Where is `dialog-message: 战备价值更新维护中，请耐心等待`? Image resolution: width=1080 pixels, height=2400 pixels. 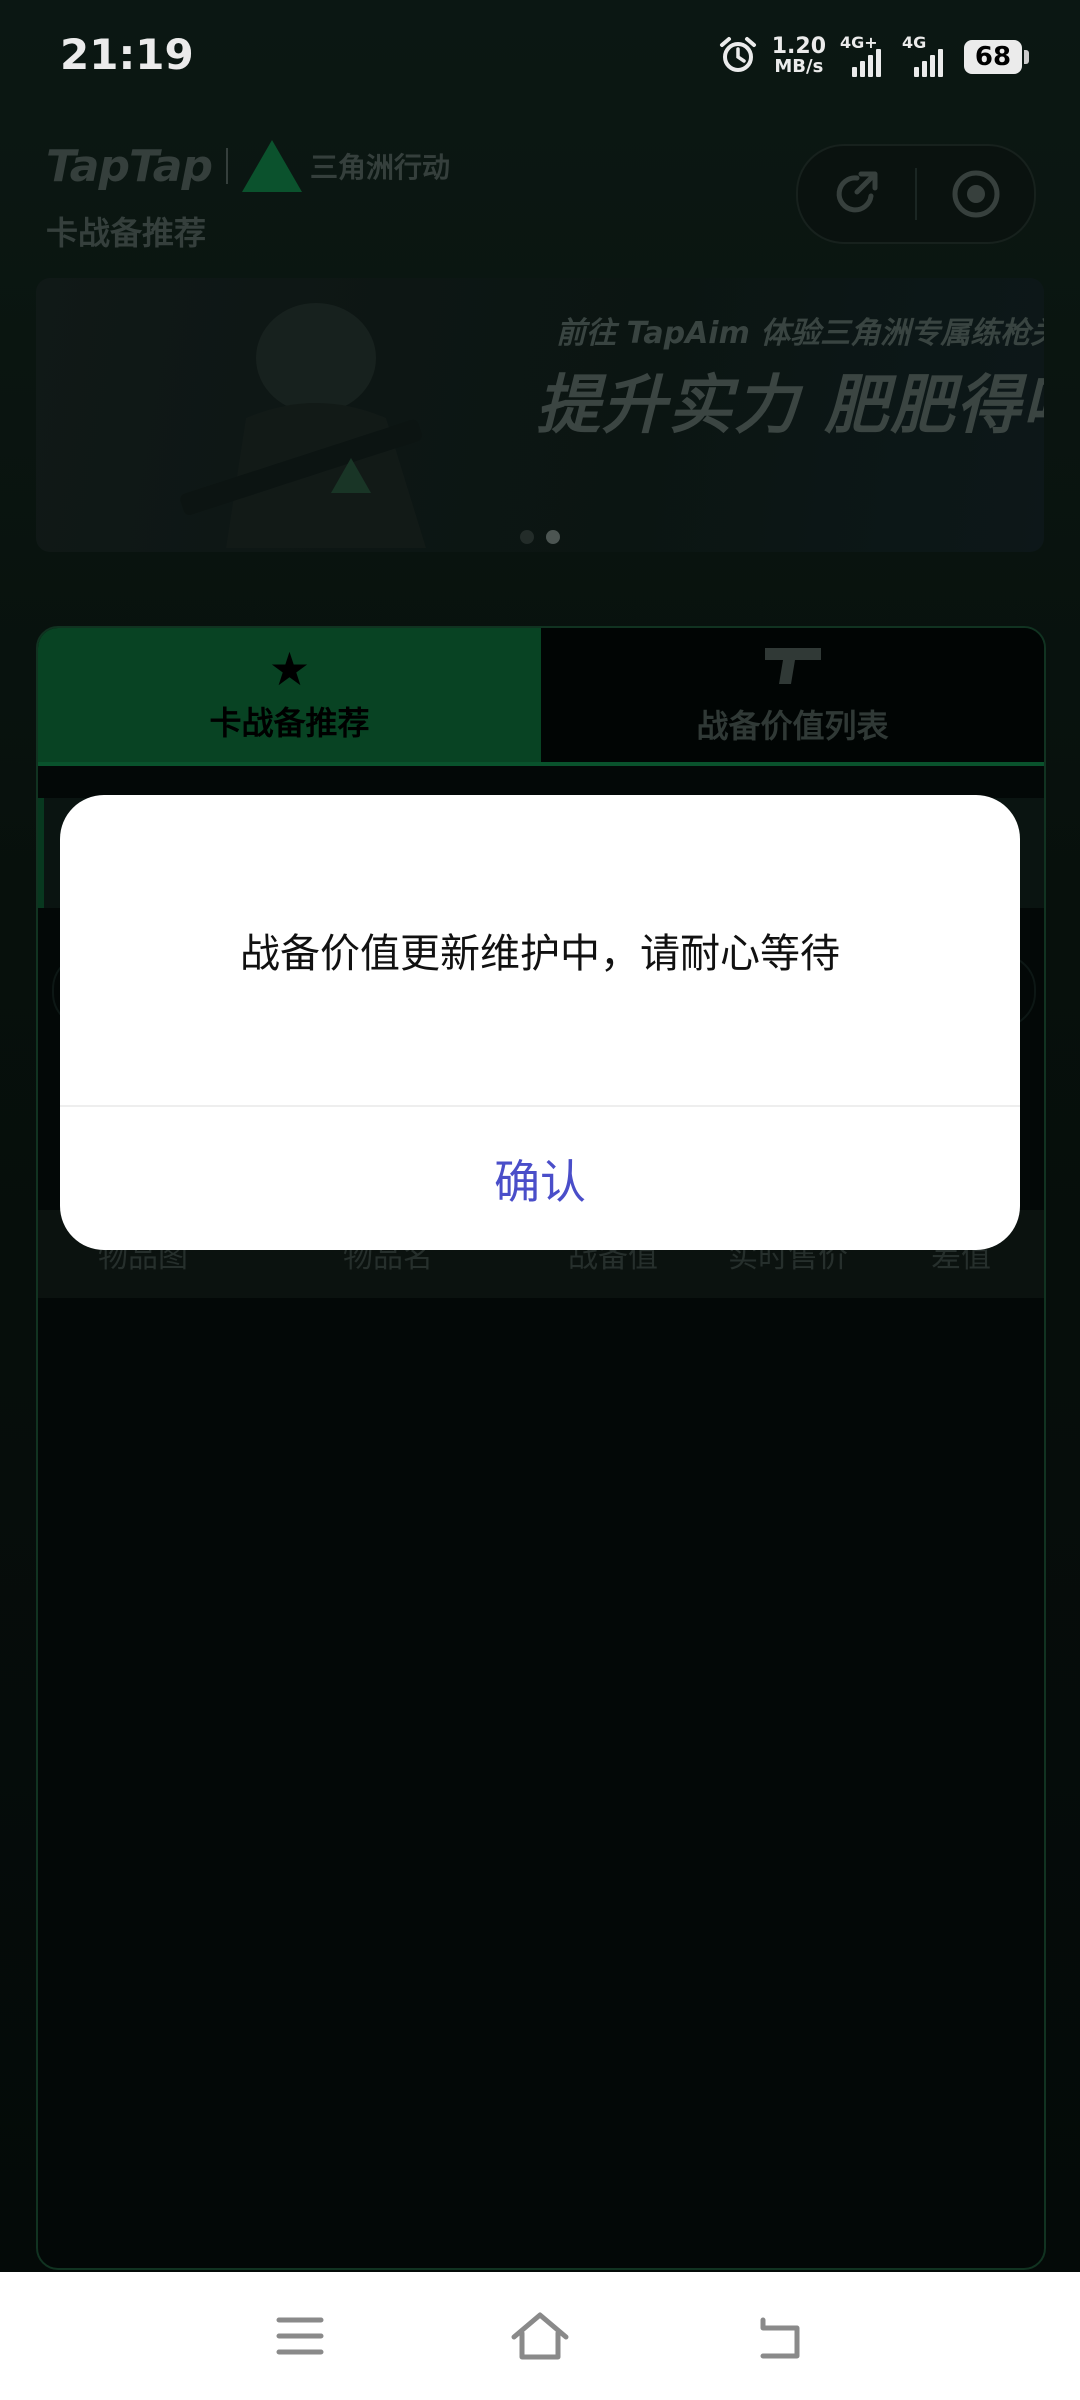 dialog-message: 战备价值更新维护中，请耐心等待 is located at coordinates (540, 954).